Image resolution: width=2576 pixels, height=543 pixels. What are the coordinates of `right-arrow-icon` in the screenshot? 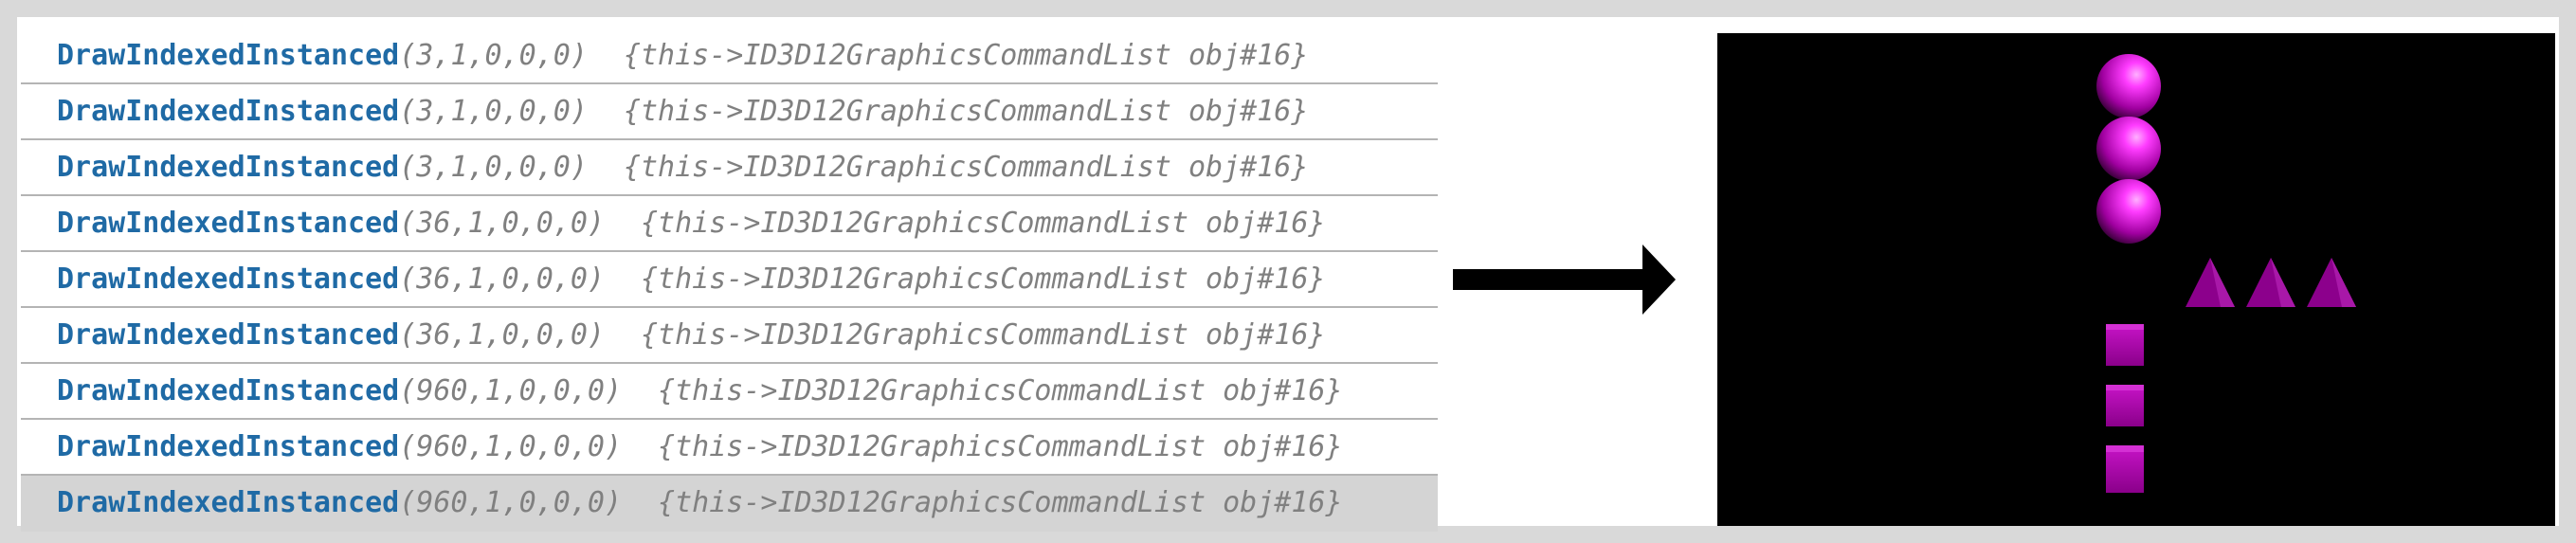 It's located at (1564, 279).